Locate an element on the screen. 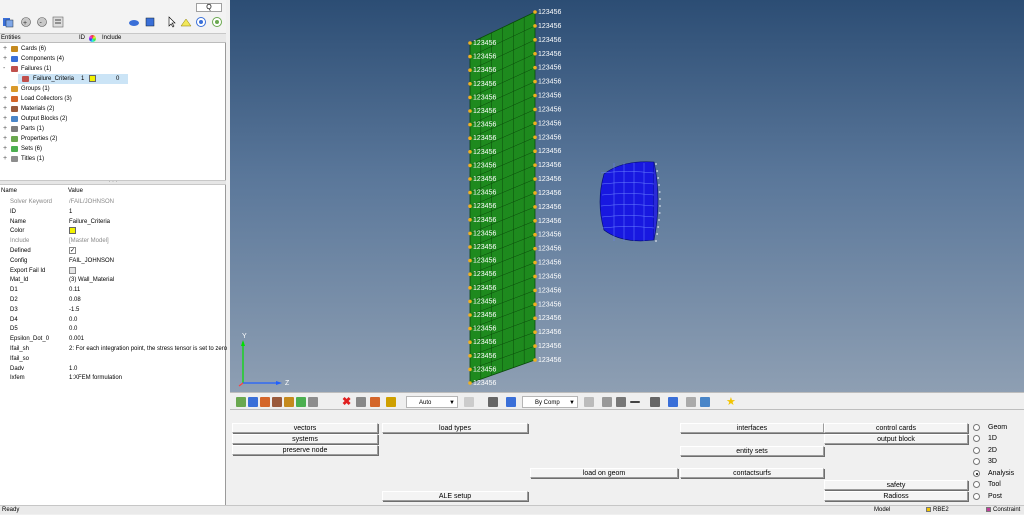 This screenshot has width=1024, height=515. line-style-icon is located at coordinates (635, 402).